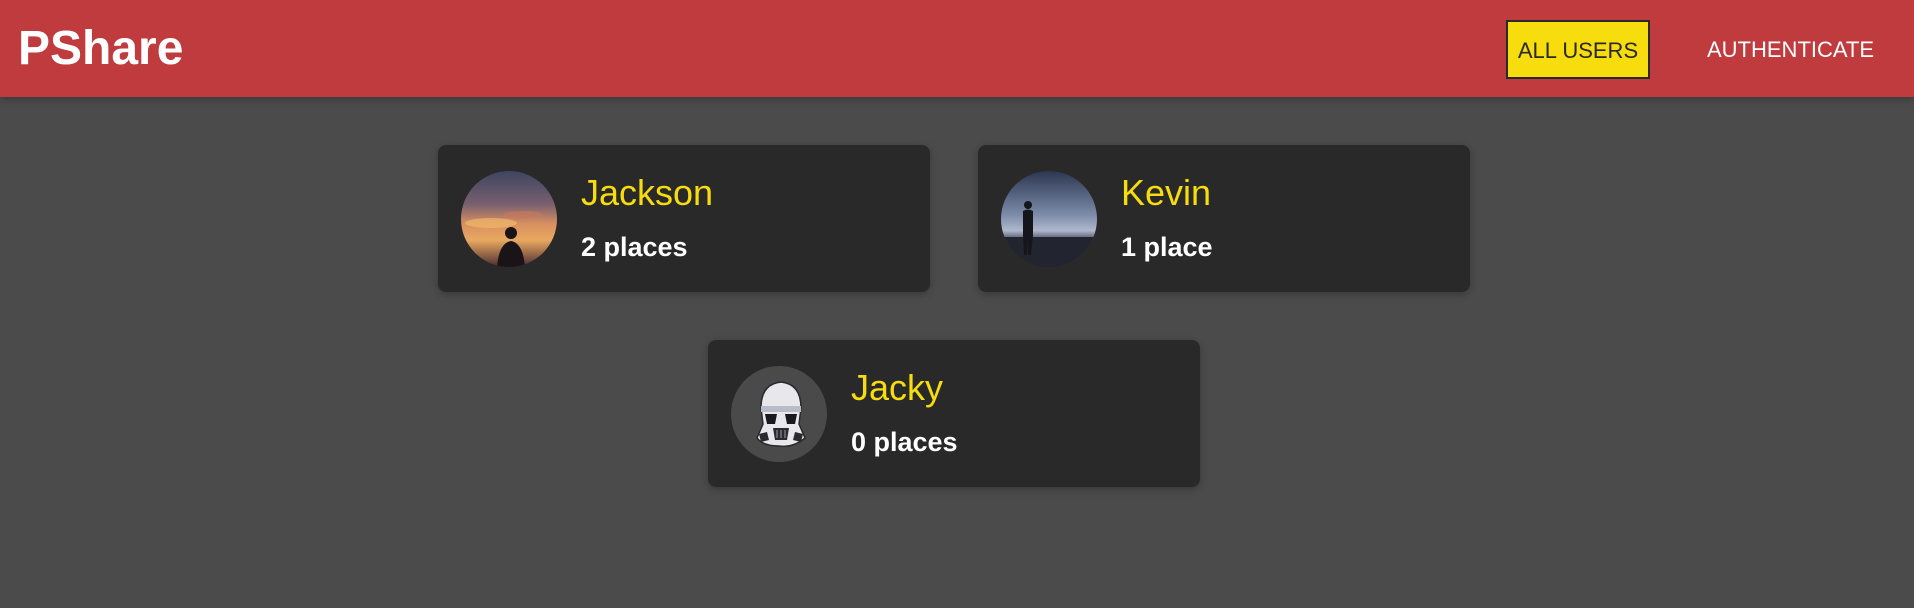 The width and height of the screenshot is (1914, 608). I want to click on app-logo: PShare, so click(100, 49).